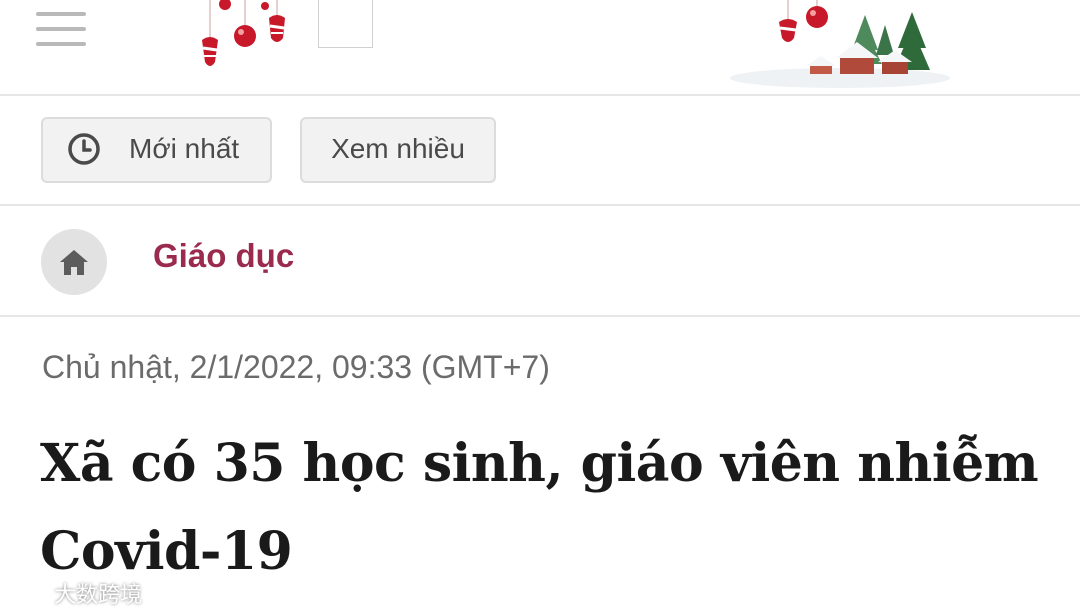  Describe the element at coordinates (28, 596) in the screenshot. I see `watermark-logo-icon` at that location.